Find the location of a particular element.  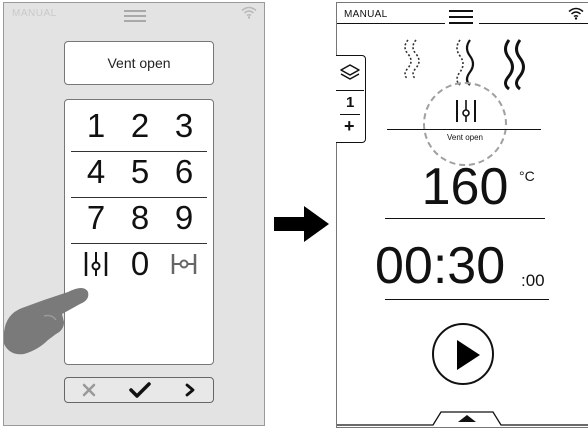

step-number: 1 is located at coordinates (350, 102).